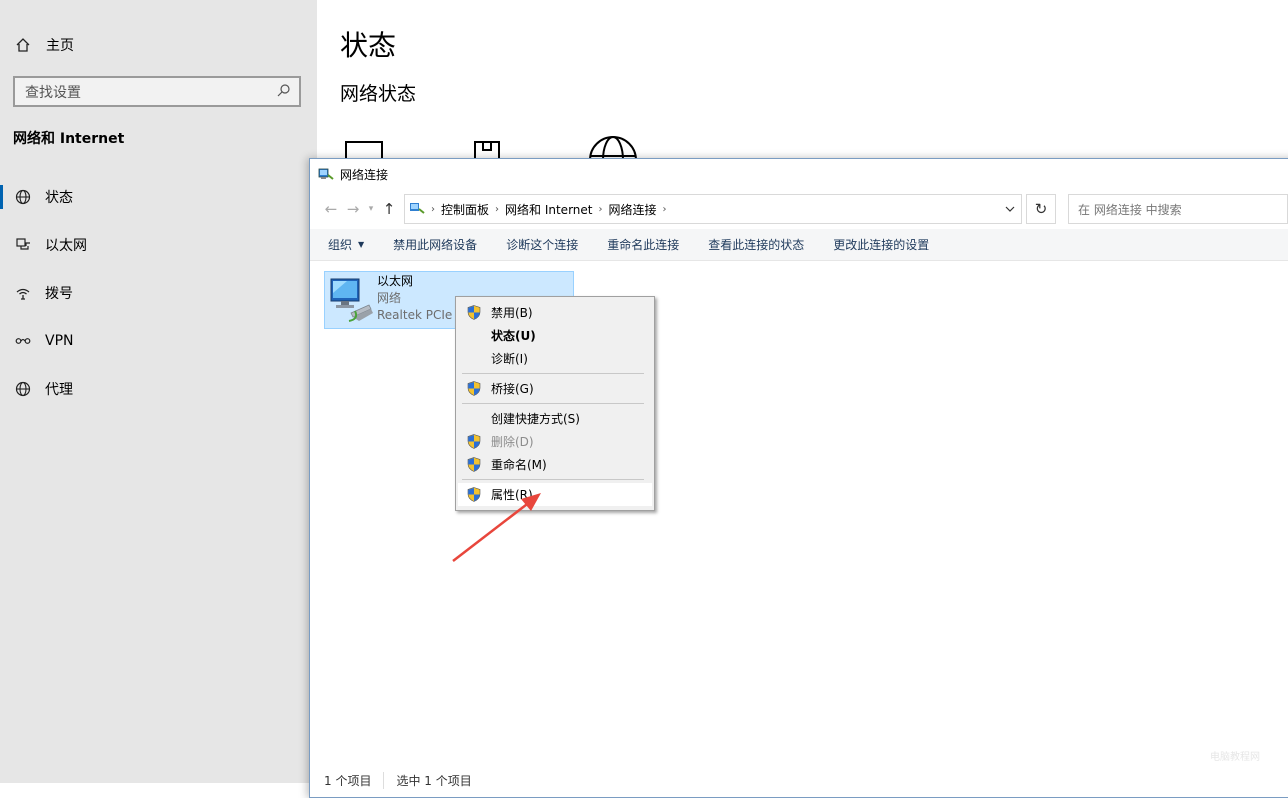 The width and height of the screenshot is (1288, 798). I want to click on rename-button: 重命名此连接, so click(643, 244).